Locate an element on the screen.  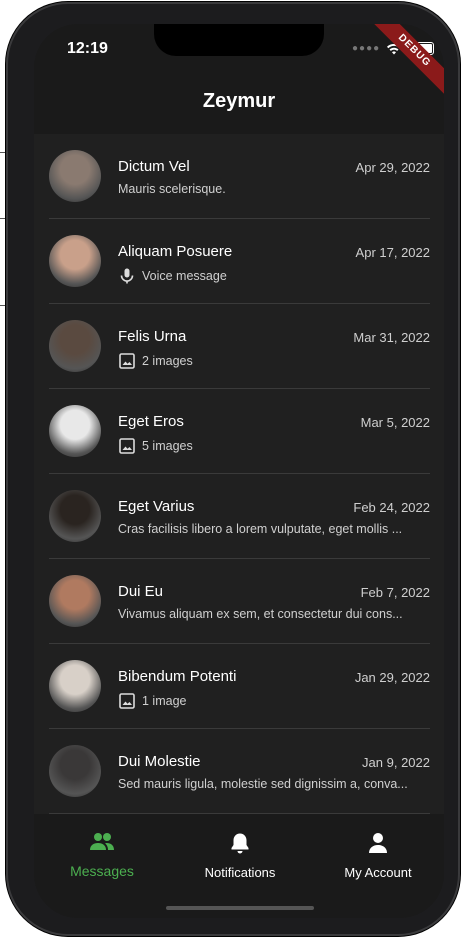
status-time: 12:19 is located at coordinates (87, 48).